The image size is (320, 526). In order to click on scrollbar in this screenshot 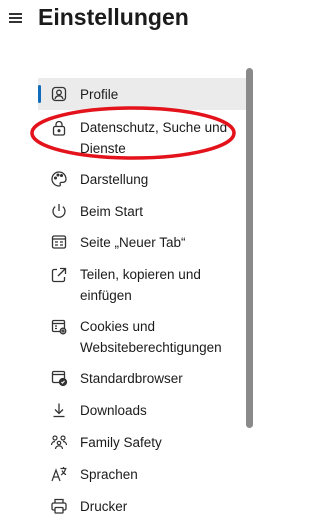, I will do `click(249, 248)`.